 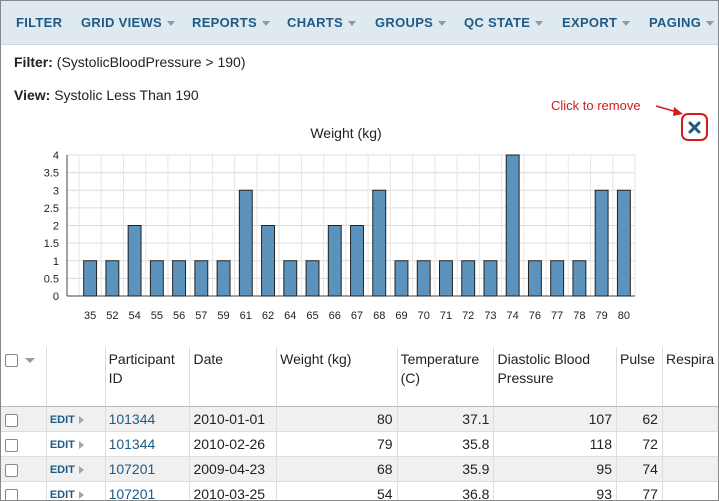 I want to click on y-tick-label: 1, so click(x=56, y=262).